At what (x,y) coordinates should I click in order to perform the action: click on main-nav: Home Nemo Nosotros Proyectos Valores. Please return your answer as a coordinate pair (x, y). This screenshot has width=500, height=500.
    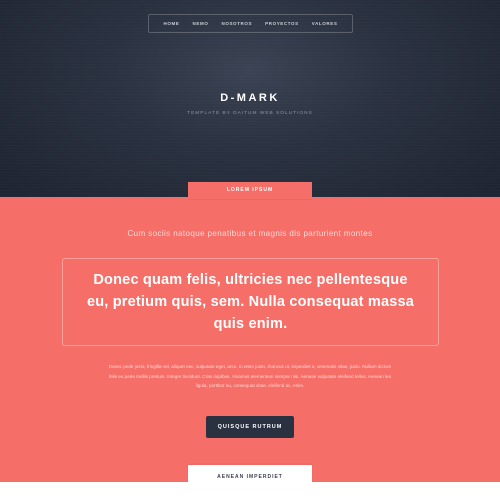
    Looking at the image, I should click on (250, 23).